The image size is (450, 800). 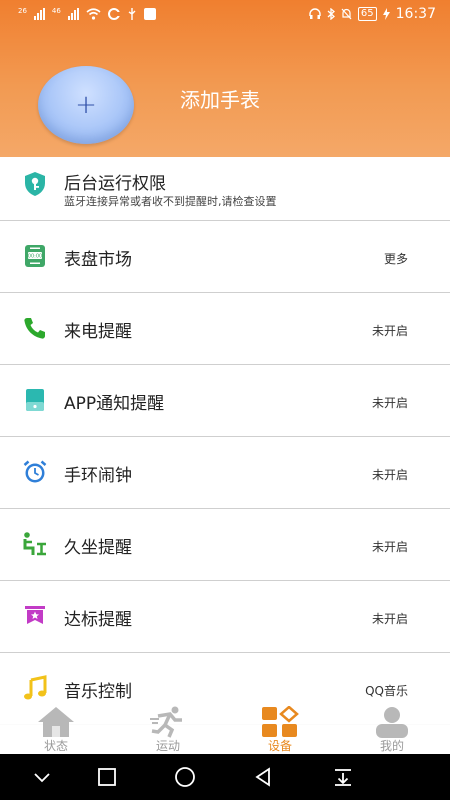 I want to click on phone-icon, so click(x=34, y=328).